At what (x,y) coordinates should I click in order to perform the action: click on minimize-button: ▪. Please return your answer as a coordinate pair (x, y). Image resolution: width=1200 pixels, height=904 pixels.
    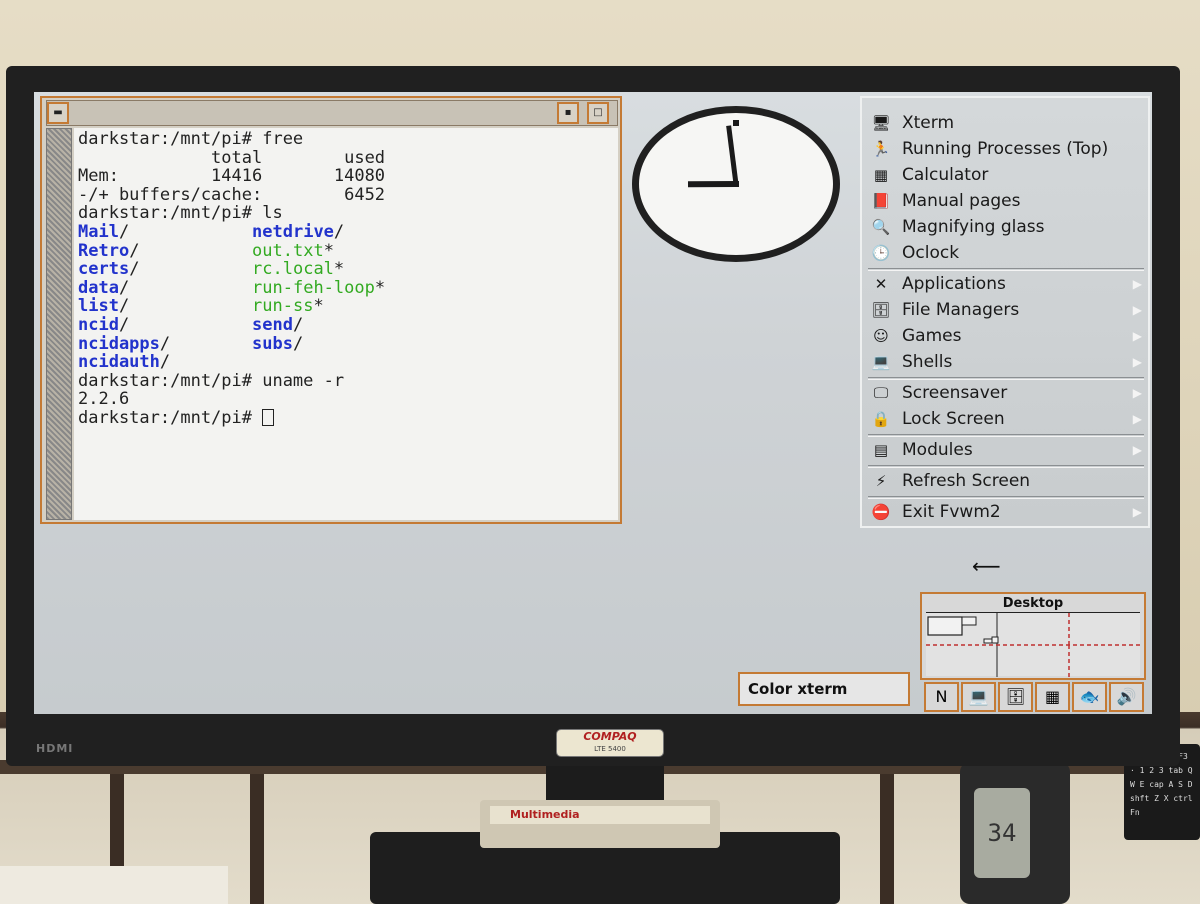
    Looking at the image, I should click on (568, 113).